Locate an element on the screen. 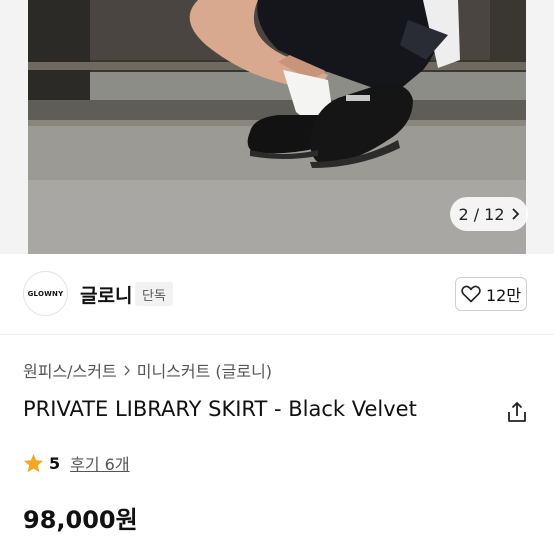 This screenshot has height=554, width=554. like-button: 12만 is located at coordinates (491, 294).